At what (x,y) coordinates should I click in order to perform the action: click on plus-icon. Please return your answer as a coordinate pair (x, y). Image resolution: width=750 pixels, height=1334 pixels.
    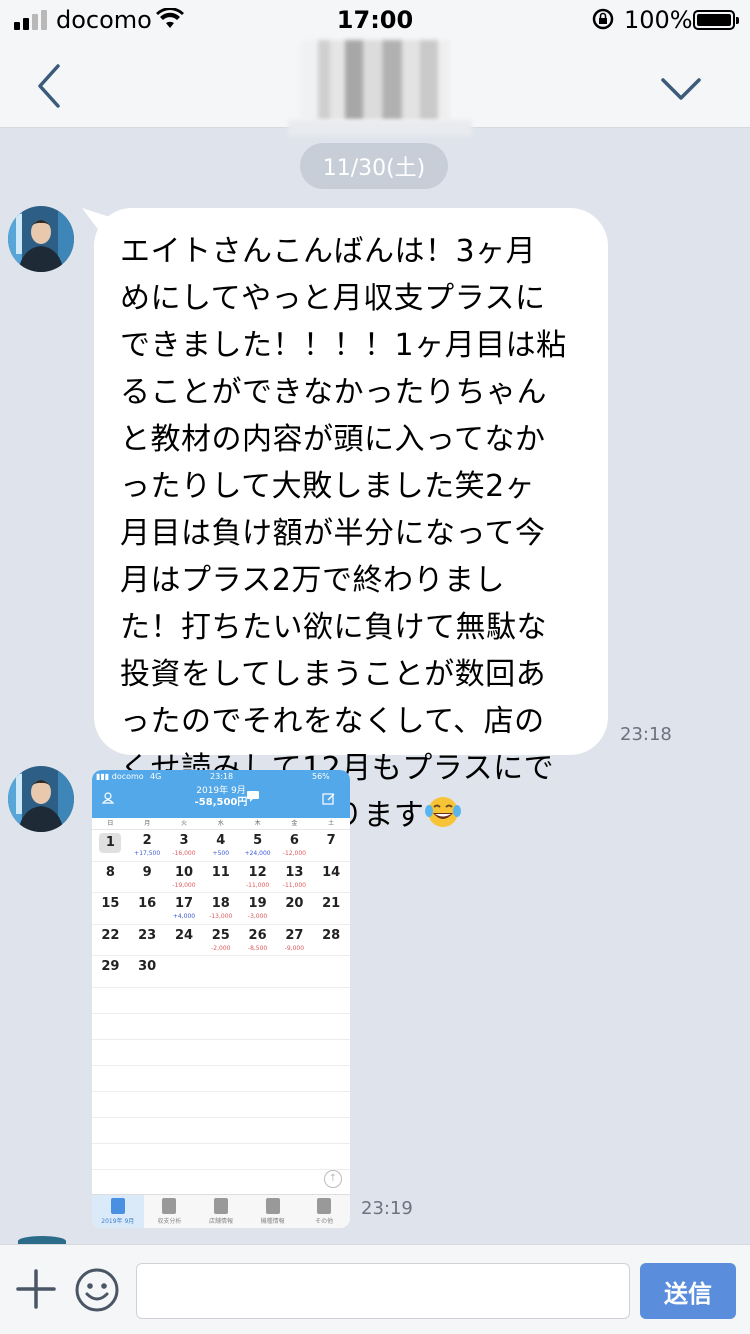
    Looking at the image, I should click on (36, 1289).